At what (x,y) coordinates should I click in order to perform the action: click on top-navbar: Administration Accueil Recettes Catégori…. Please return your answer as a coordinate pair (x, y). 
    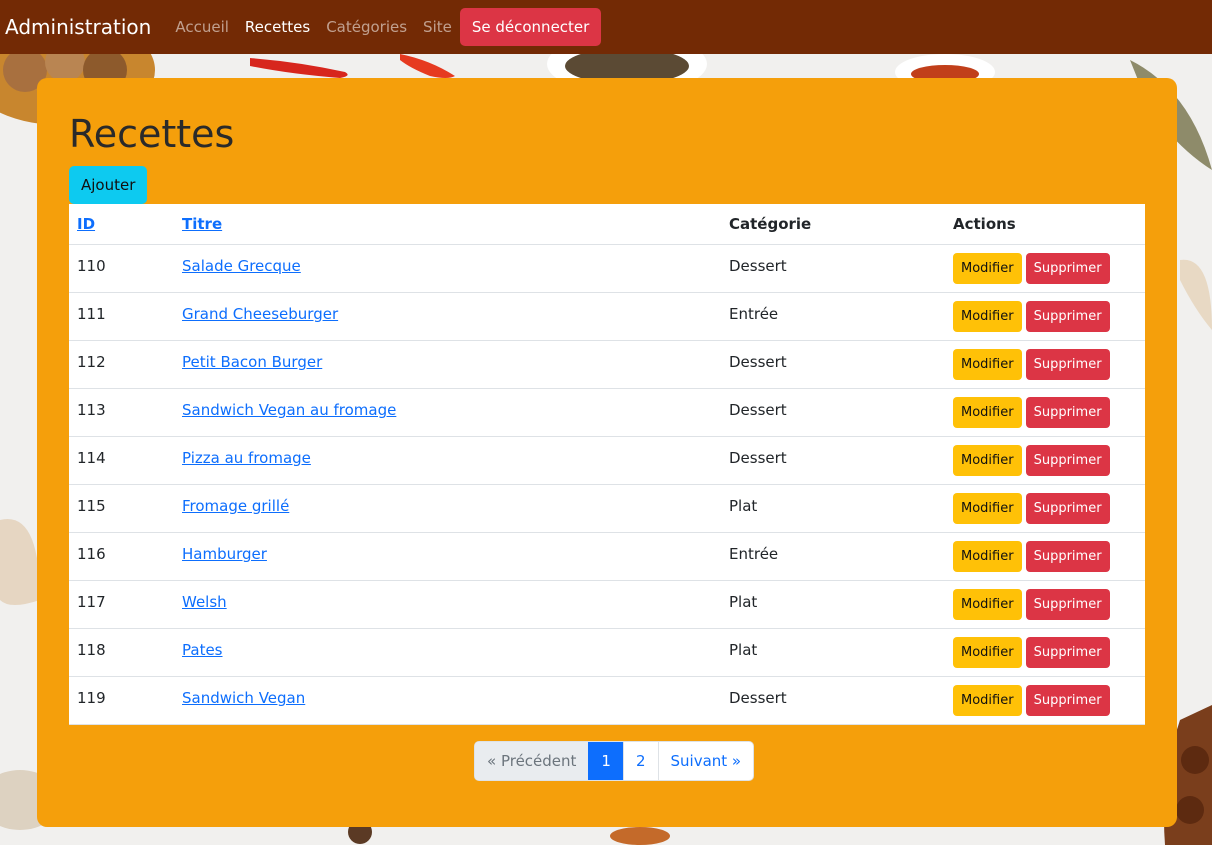
    Looking at the image, I should click on (606, 27).